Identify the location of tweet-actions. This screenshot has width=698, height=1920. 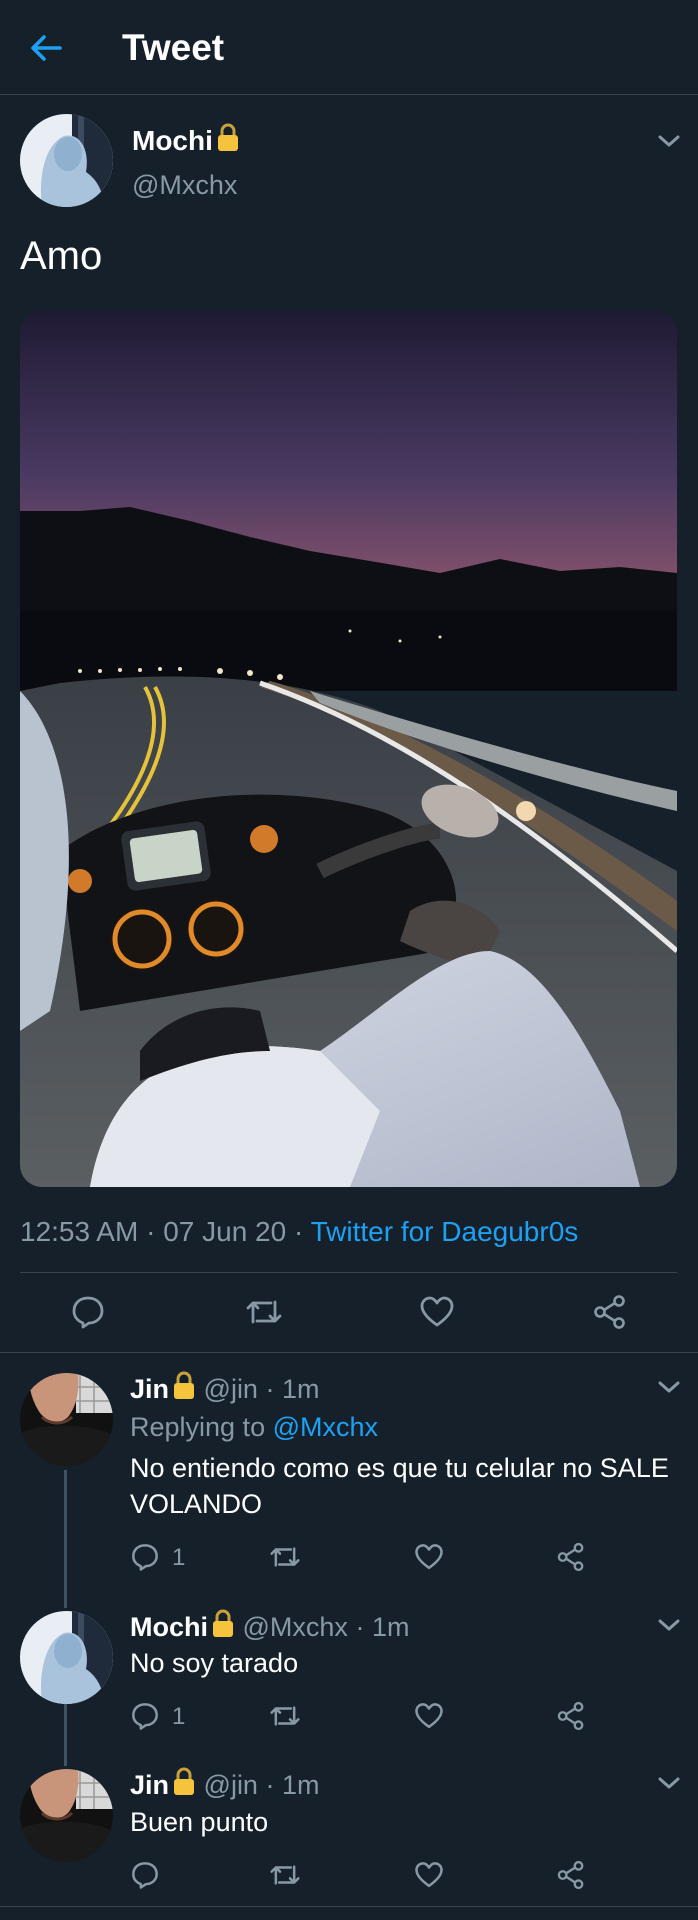
(349, 1312).